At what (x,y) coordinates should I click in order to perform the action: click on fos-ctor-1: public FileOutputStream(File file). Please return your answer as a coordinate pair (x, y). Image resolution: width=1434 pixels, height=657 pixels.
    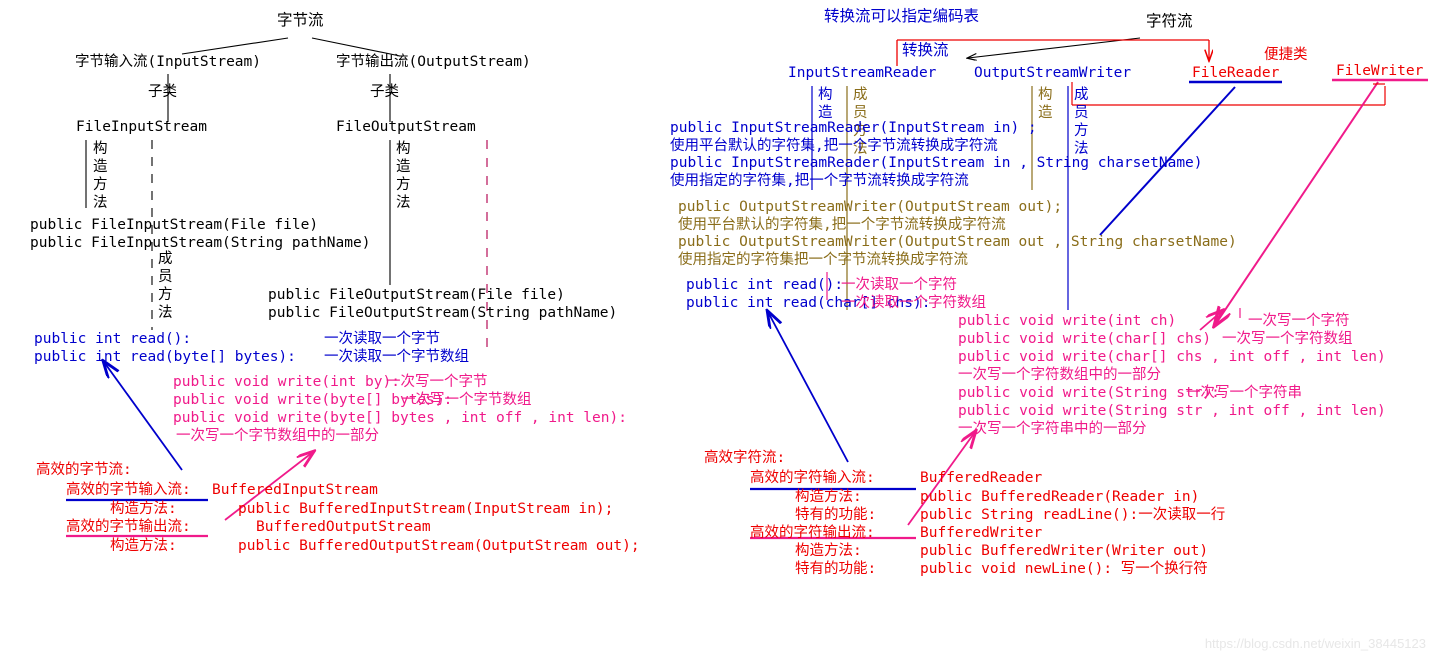
    Looking at the image, I should click on (416, 295).